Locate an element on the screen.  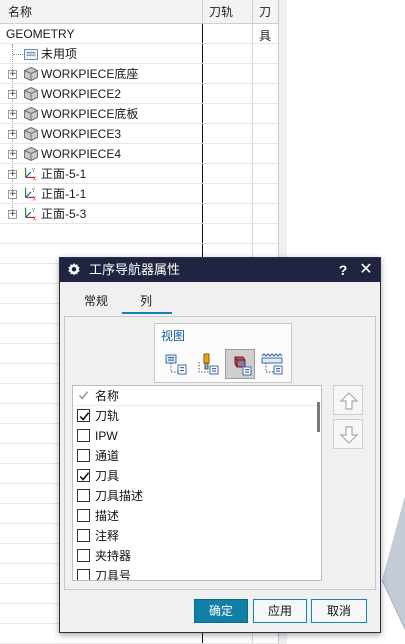
tab-general: 常规 is located at coordinates (96, 301).